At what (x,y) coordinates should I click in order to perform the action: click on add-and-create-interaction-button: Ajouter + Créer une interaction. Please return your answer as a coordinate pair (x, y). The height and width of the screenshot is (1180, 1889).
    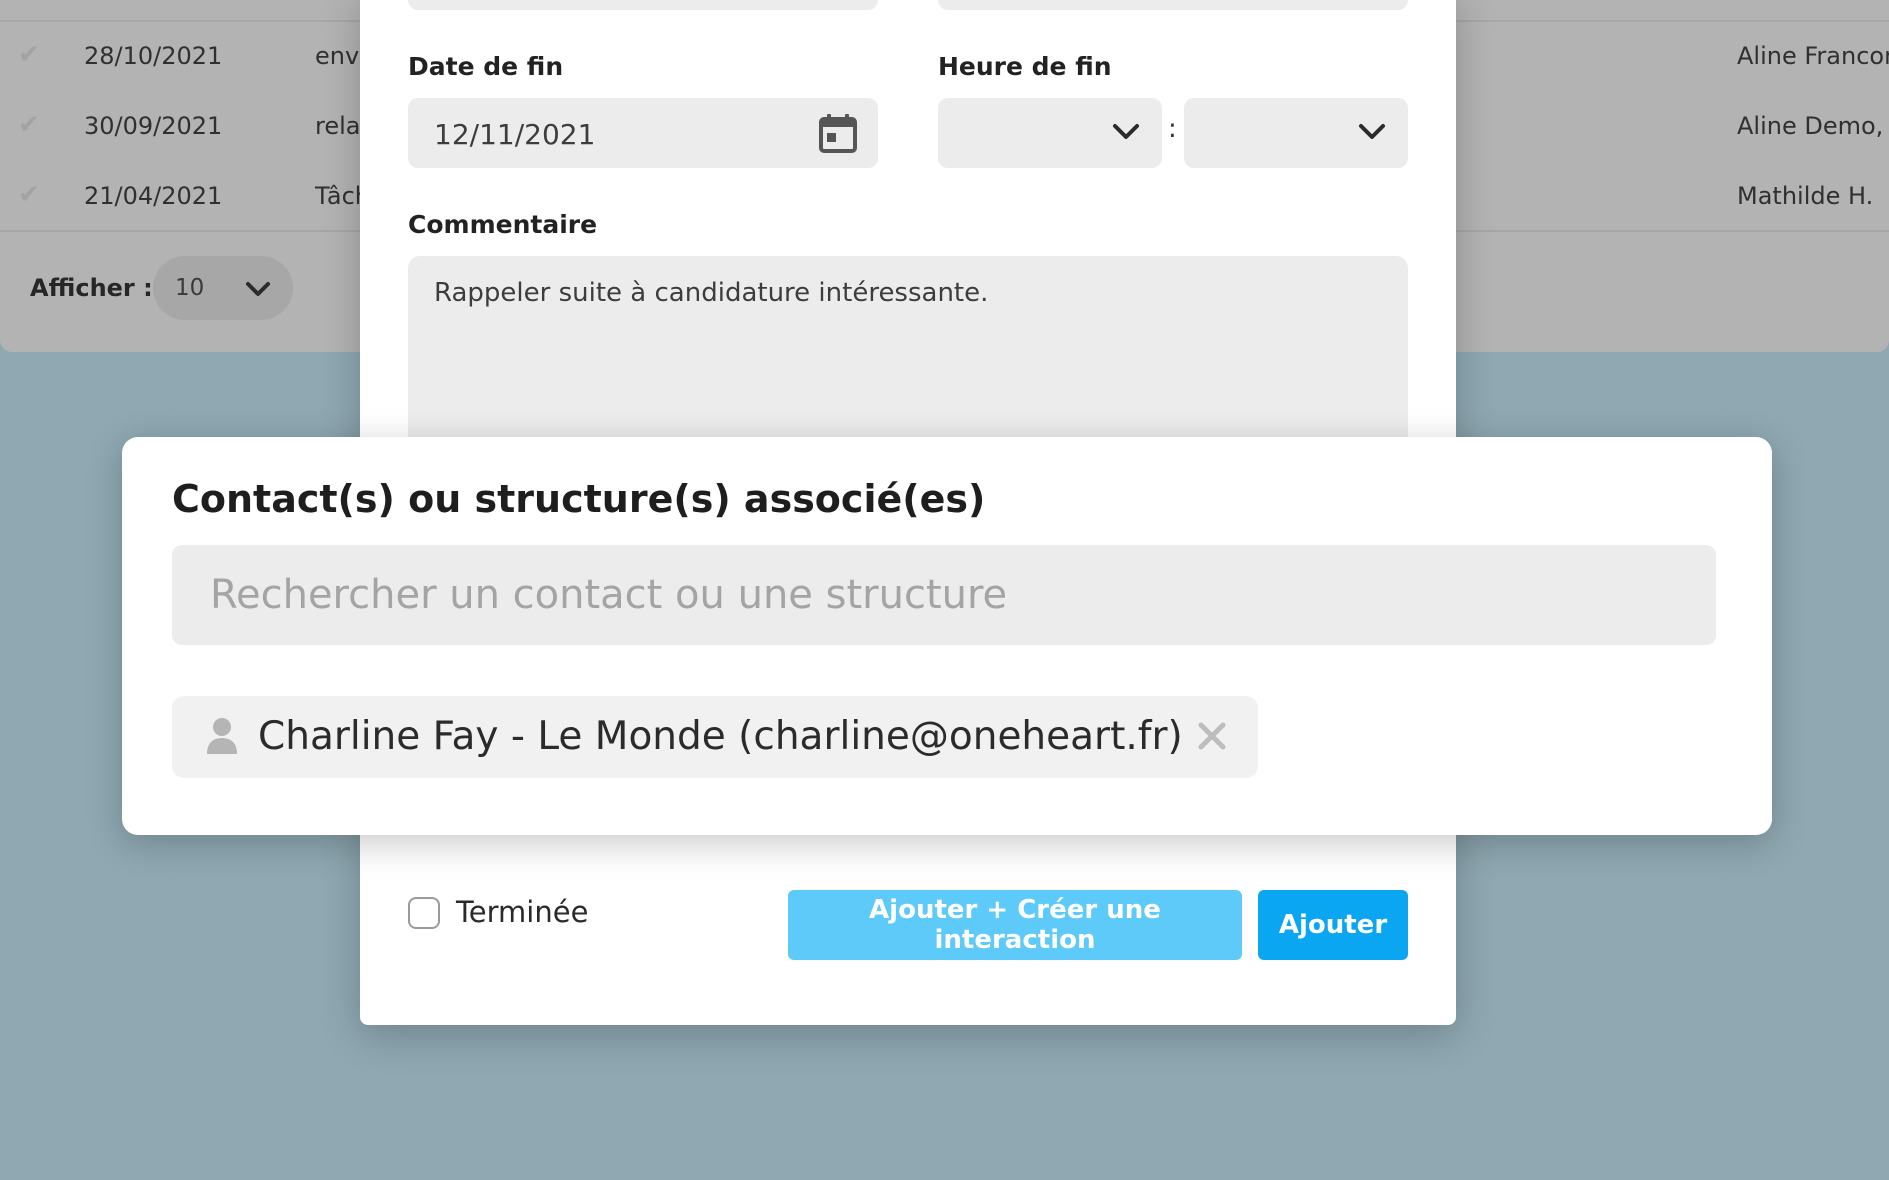
    Looking at the image, I should click on (1015, 925).